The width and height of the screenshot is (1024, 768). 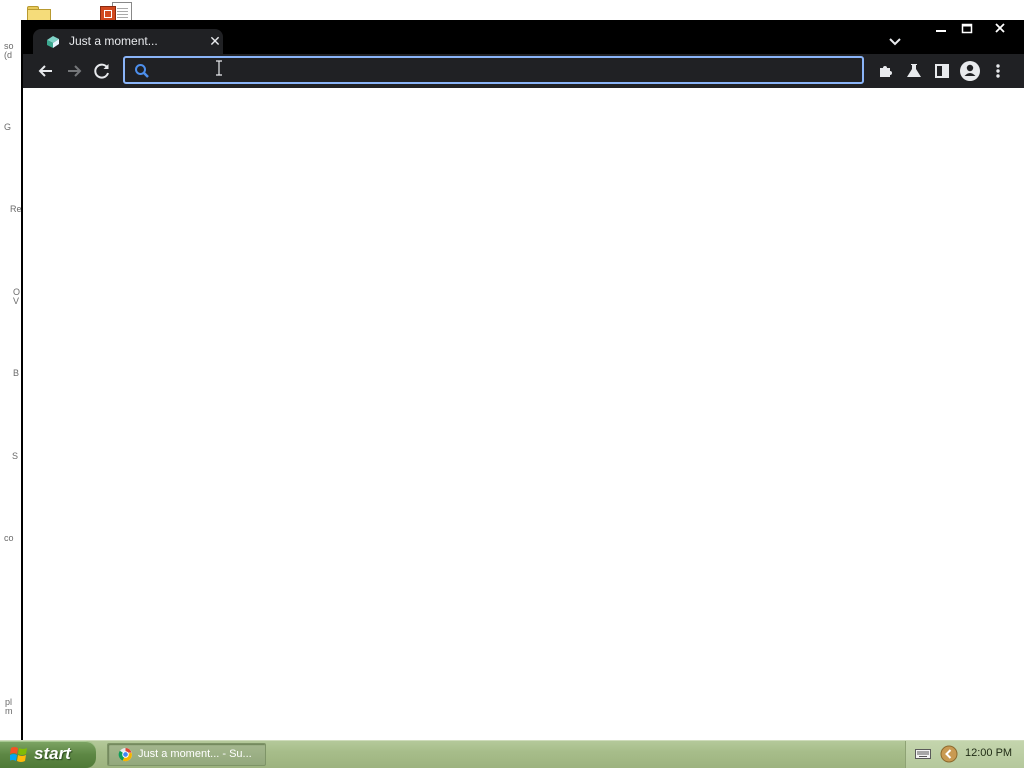 I want to click on close-window-button, so click(x=1001, y=29).